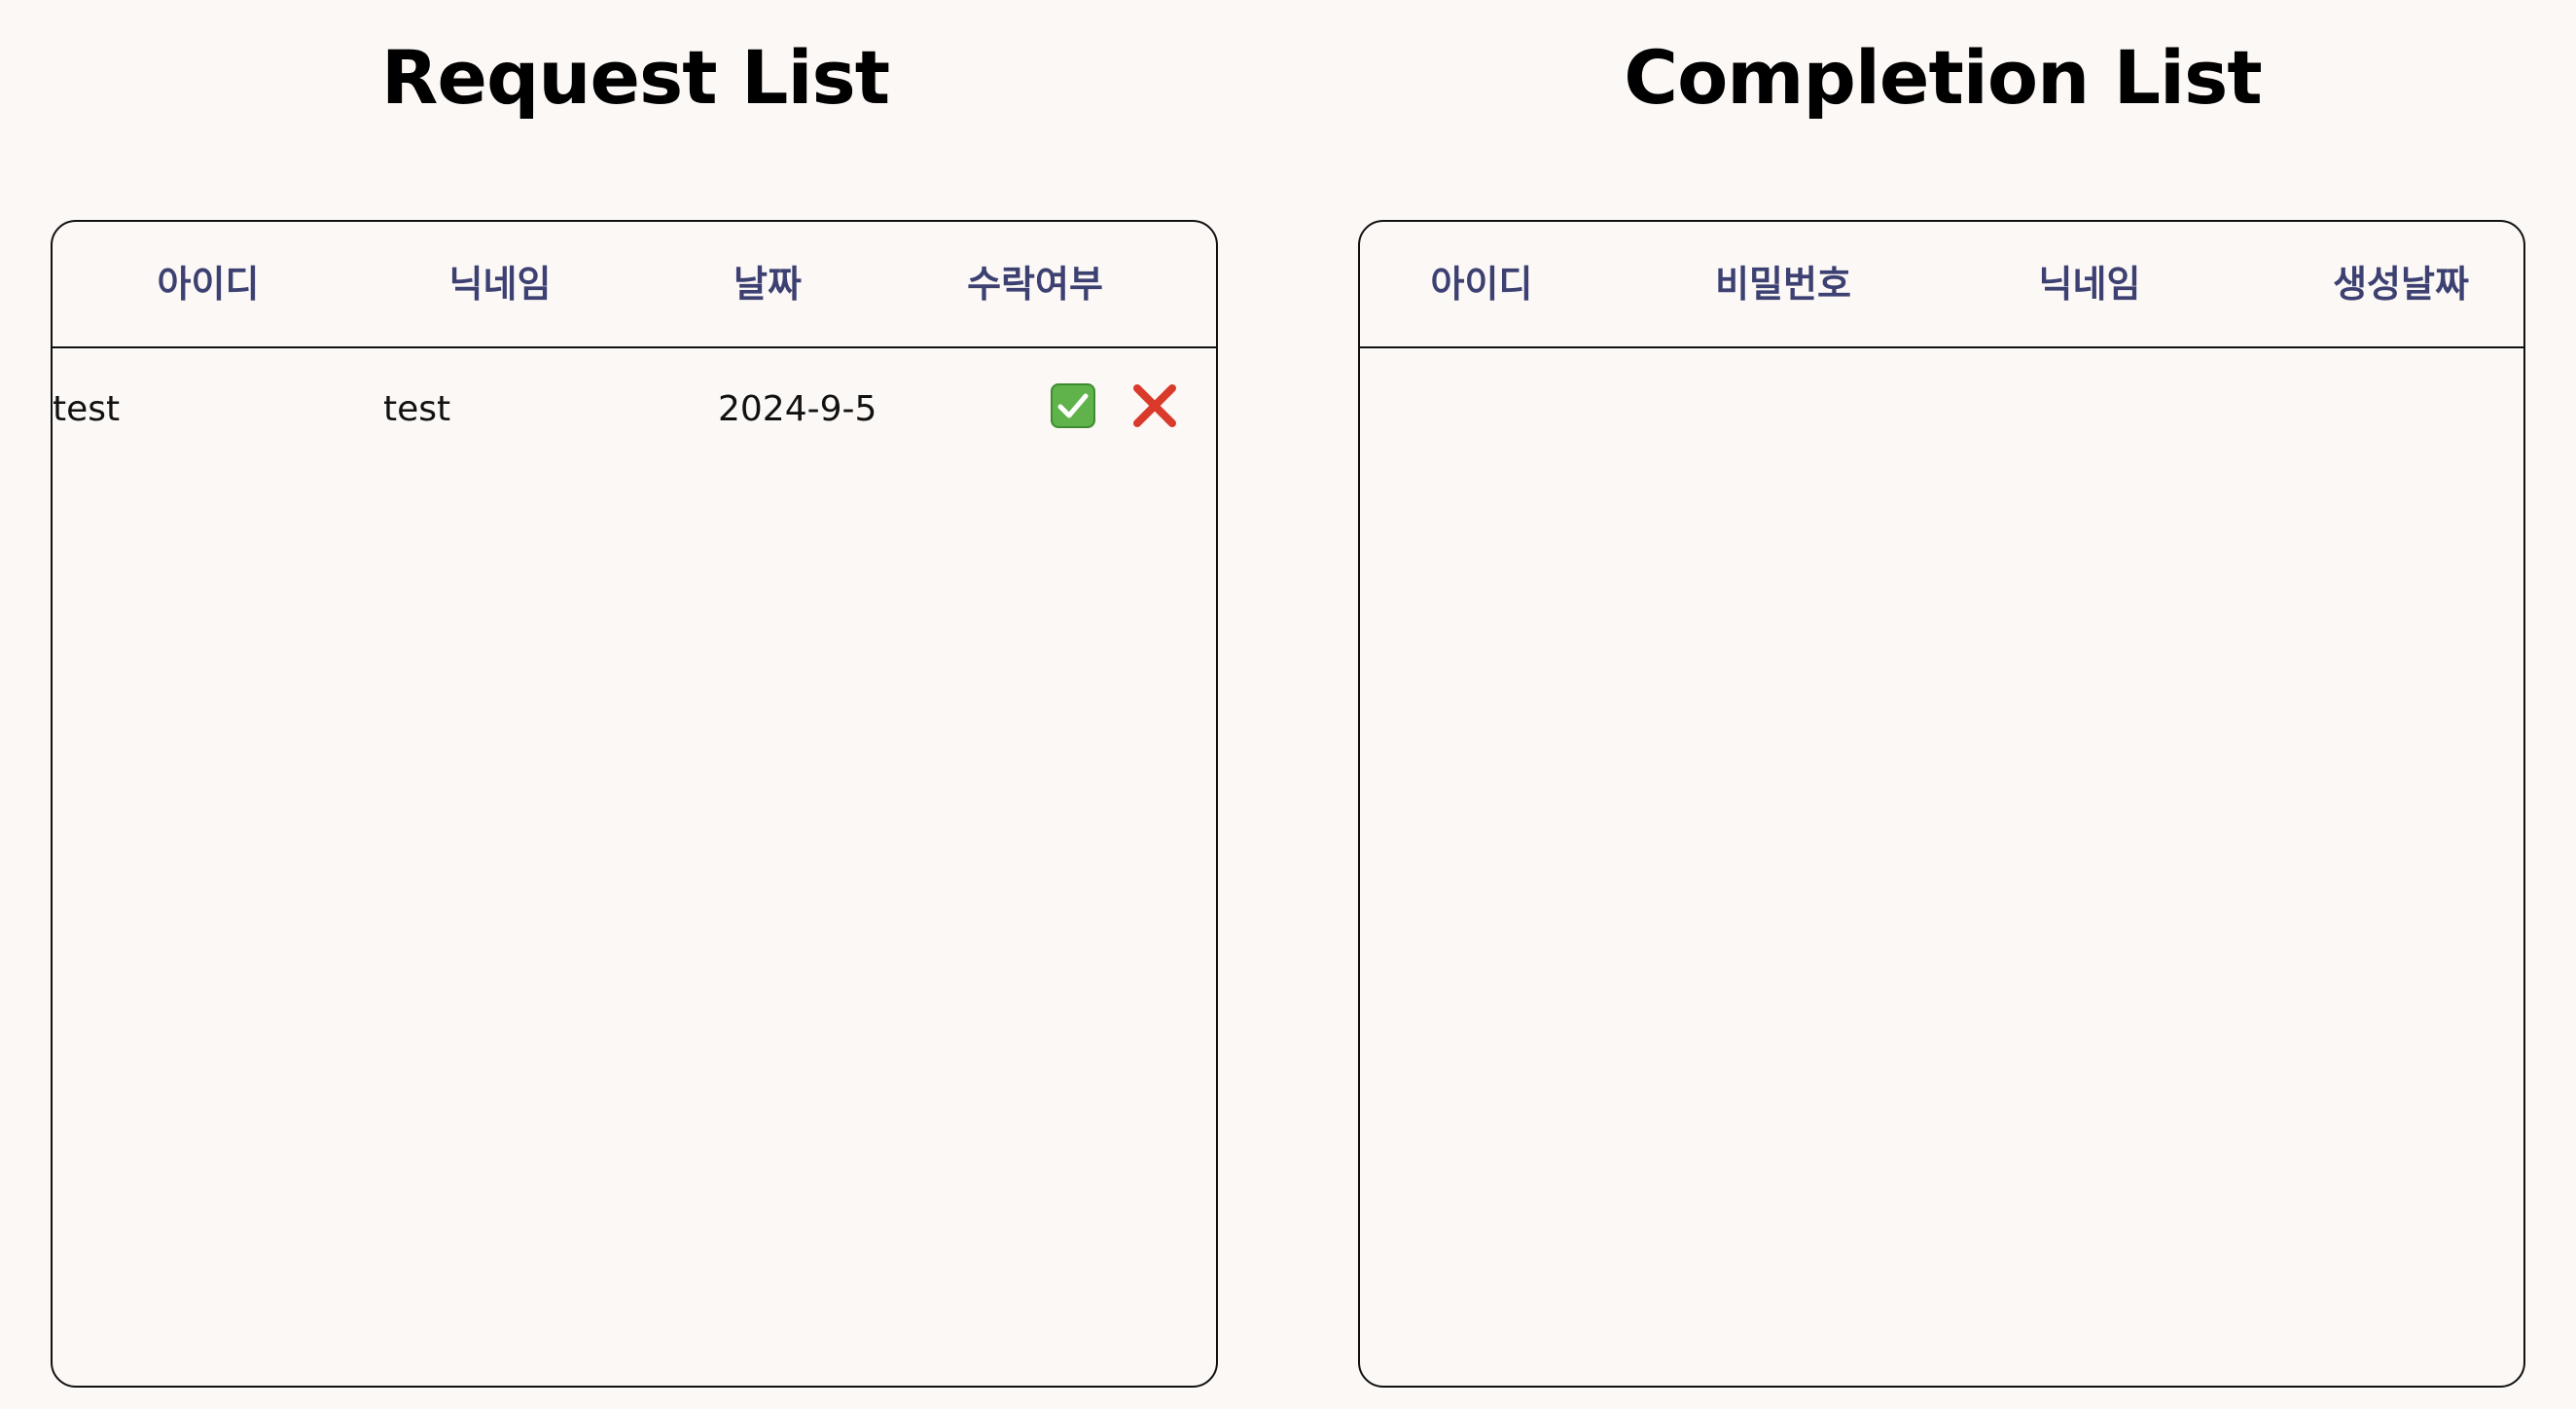 Image resolution: width=2576 pixels, height=1409 pixels. I want to click on cell-date: 2024-9-5, so click(797, 409).